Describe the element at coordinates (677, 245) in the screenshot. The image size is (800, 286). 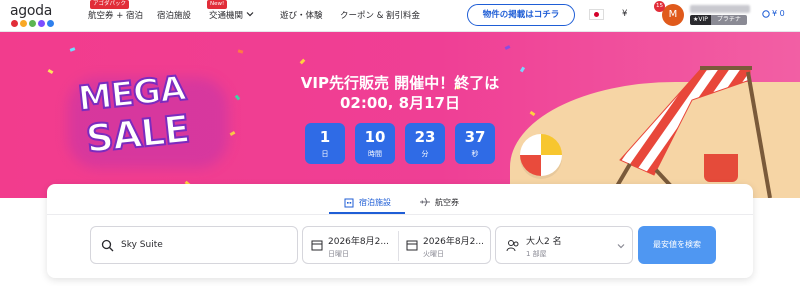
I see `search-button: 最安値を検索` at that location.